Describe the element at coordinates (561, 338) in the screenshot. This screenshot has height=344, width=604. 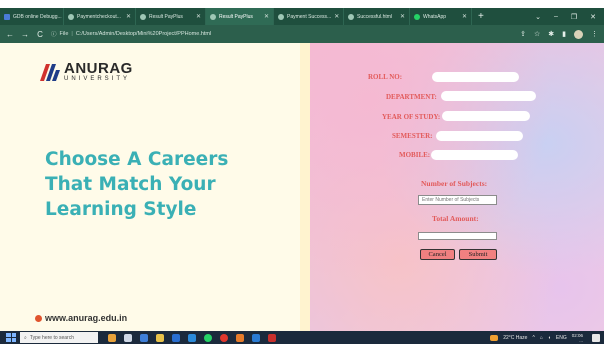
I see `language-indicator: ENG` at that location.